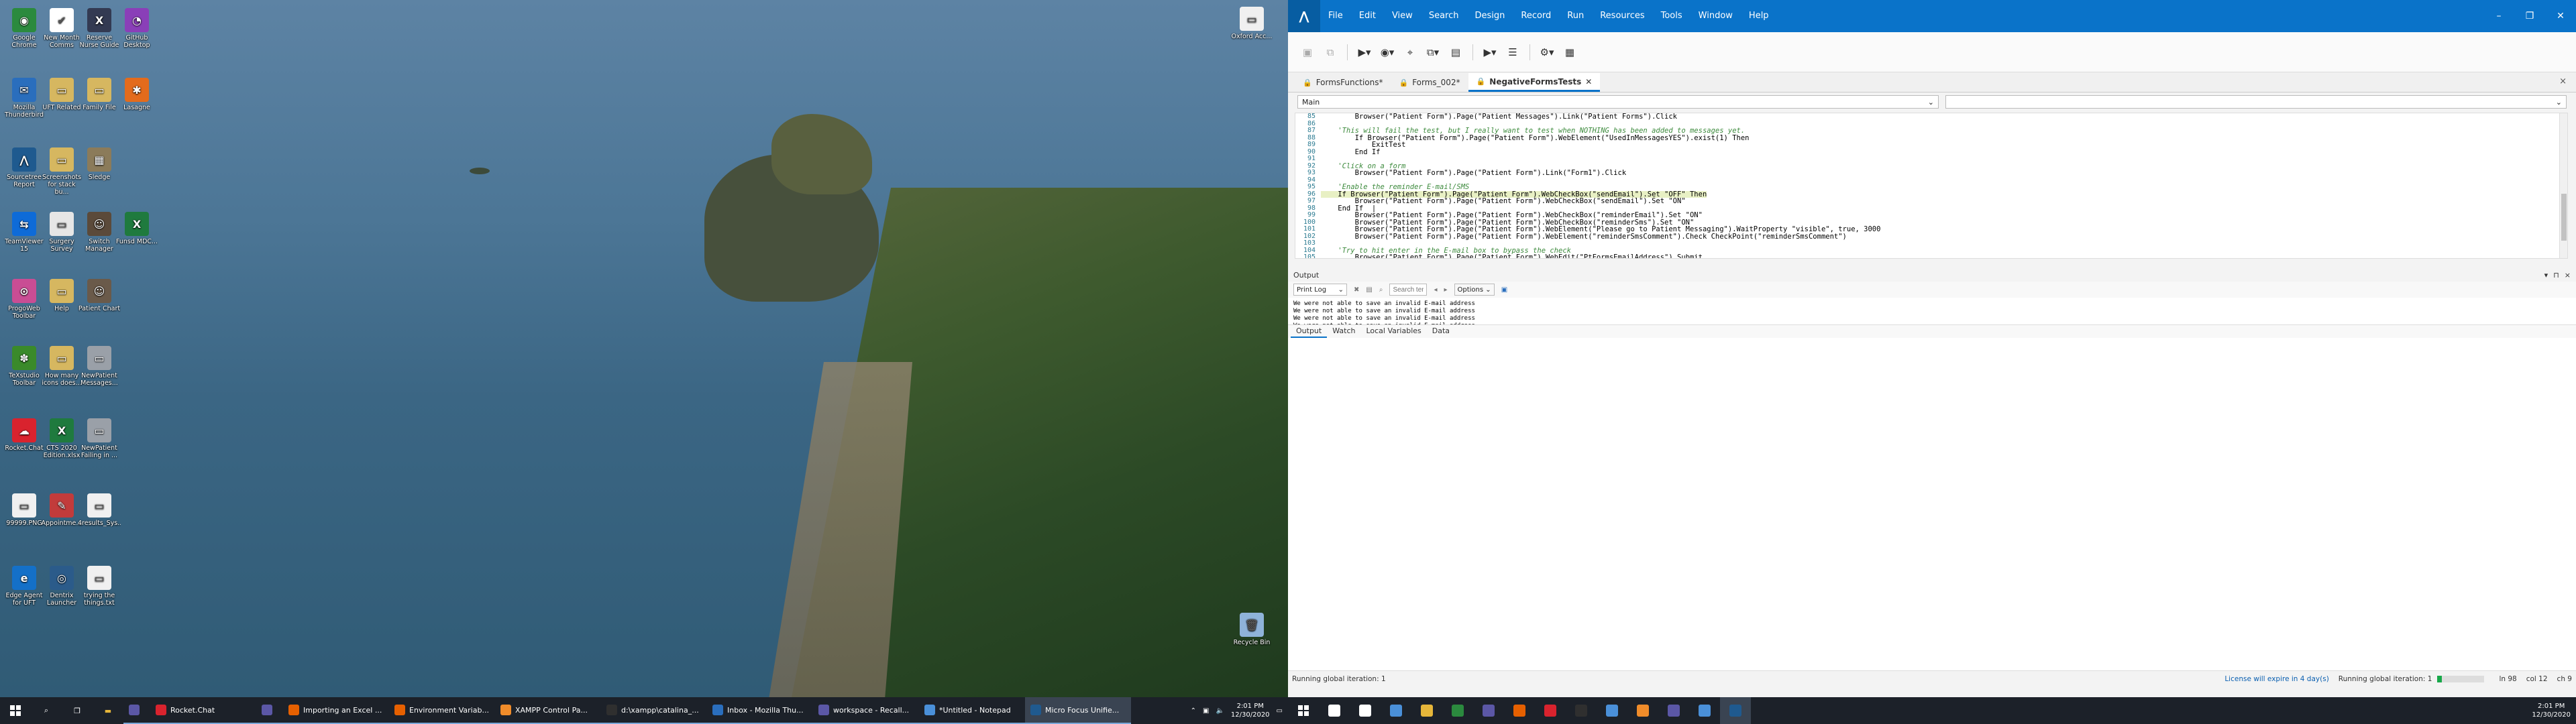 The height and width of the screenshot is (724, 2576). I want to click on desktop-icon: ⋀ Sourcetree Report, so click(24, 167).